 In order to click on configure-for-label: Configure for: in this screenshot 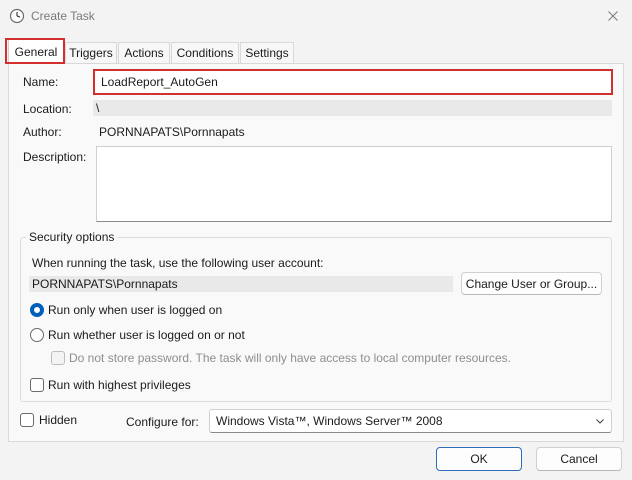, I will do `click(162, 422)`.